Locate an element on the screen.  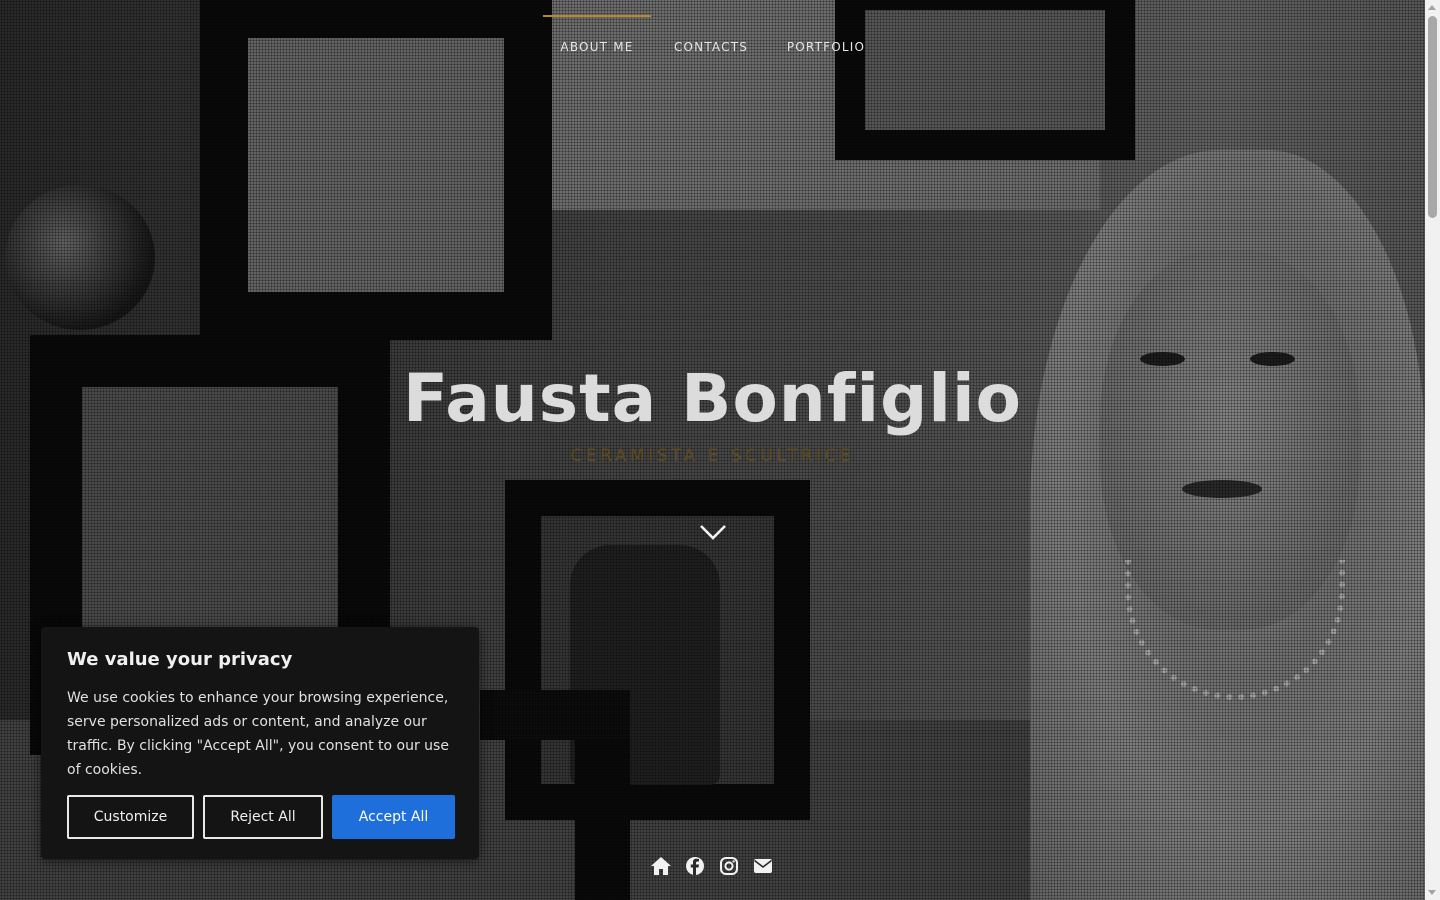
scroll-thumb is located at coordinates (1432, 117).